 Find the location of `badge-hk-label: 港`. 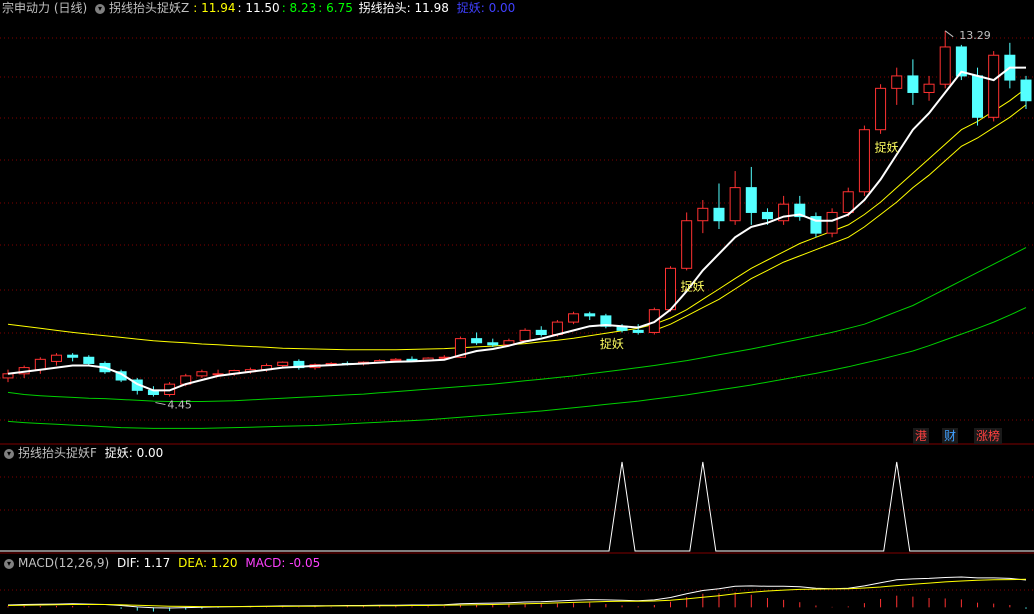

badge-hk-label: 港 is located at coordinates (921, 436).